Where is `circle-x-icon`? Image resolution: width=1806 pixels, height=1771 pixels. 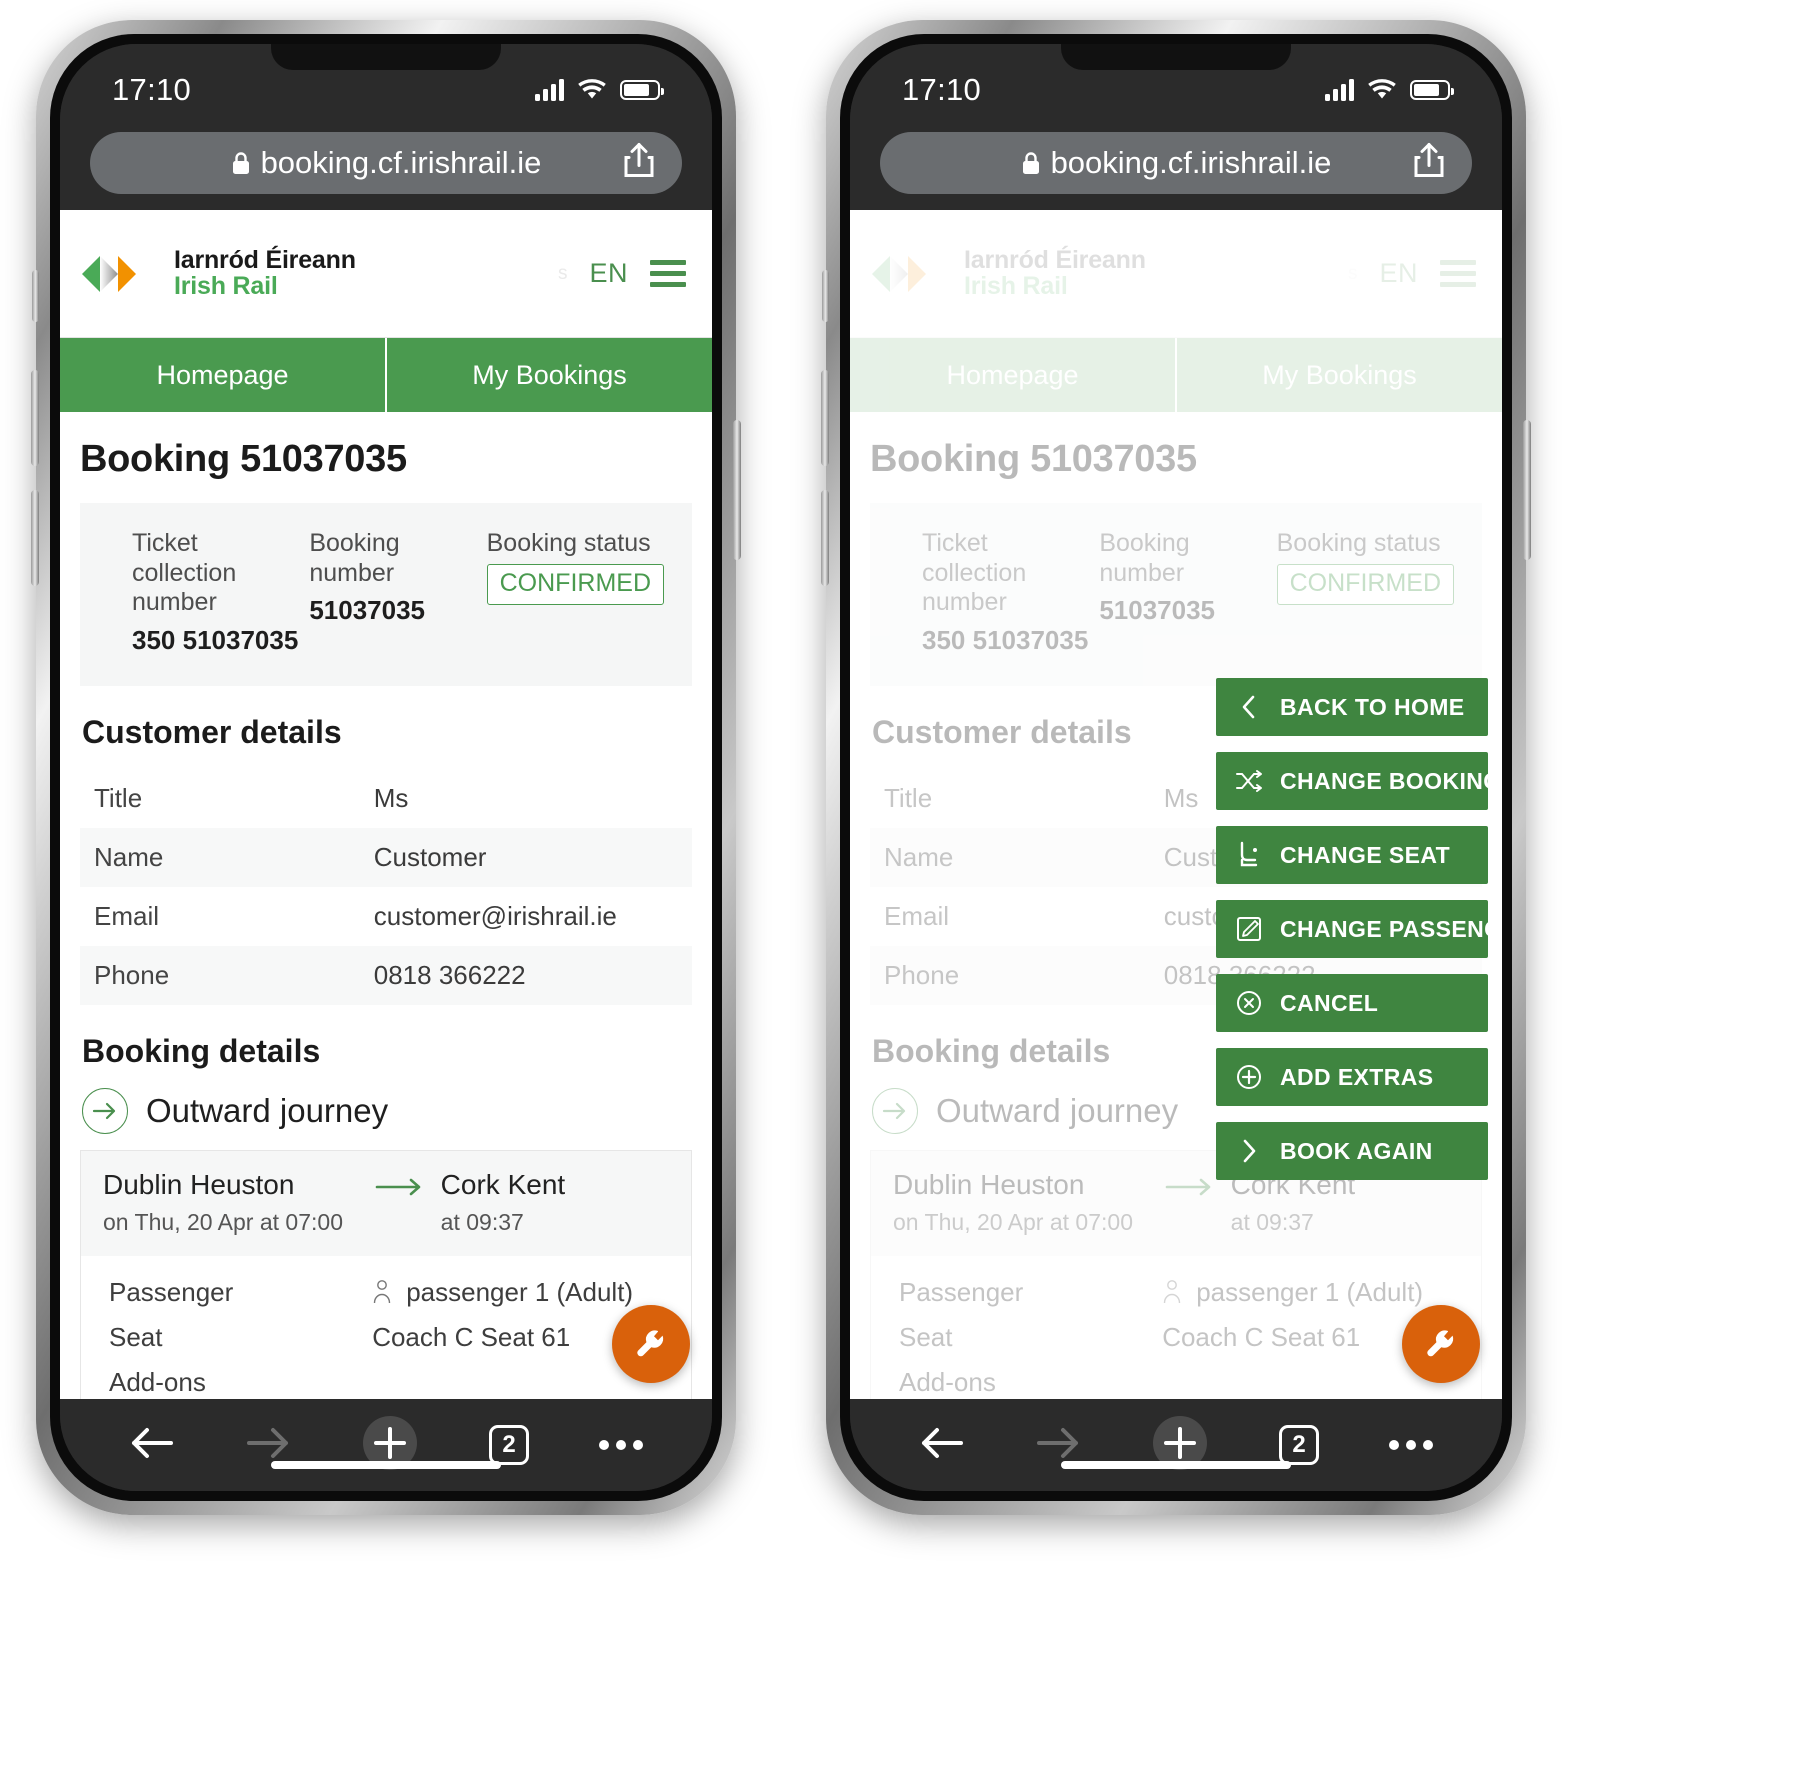 circle-x-icon is located at coordinates (1249, 1003).